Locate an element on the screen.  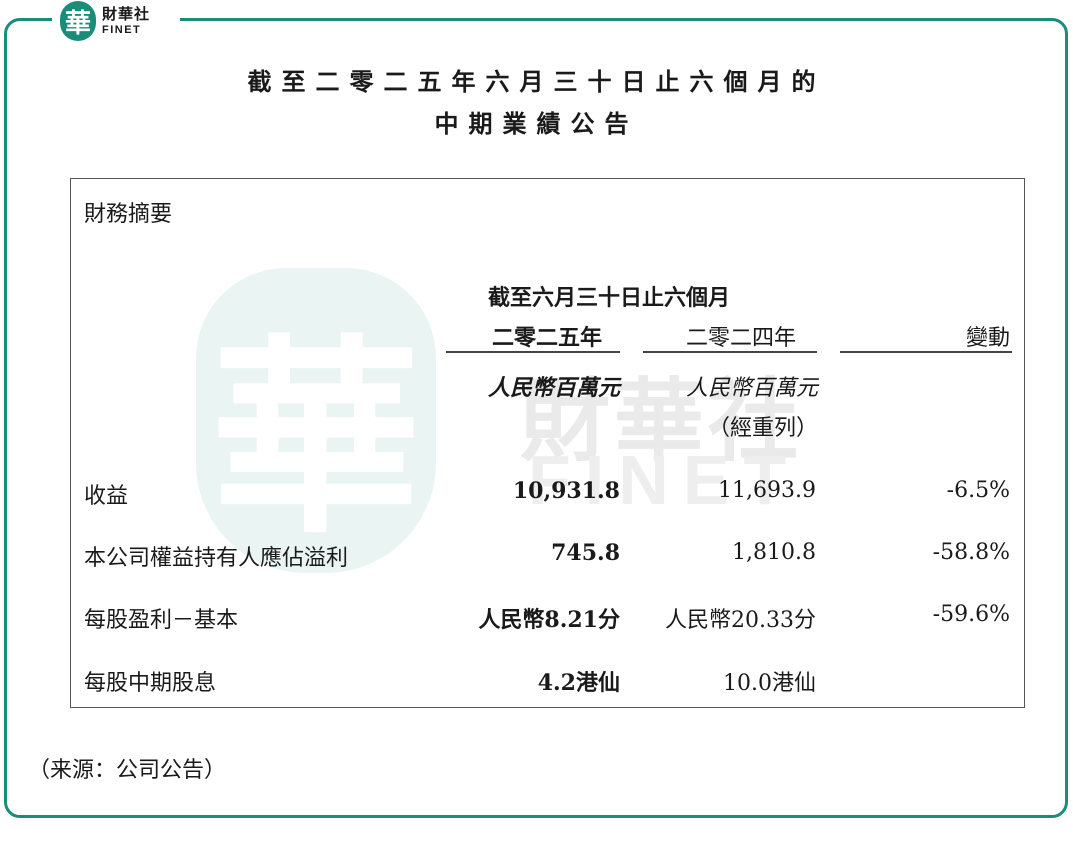
unit-2025: 人民幣百萬元 is located at coordinates (553, 388).